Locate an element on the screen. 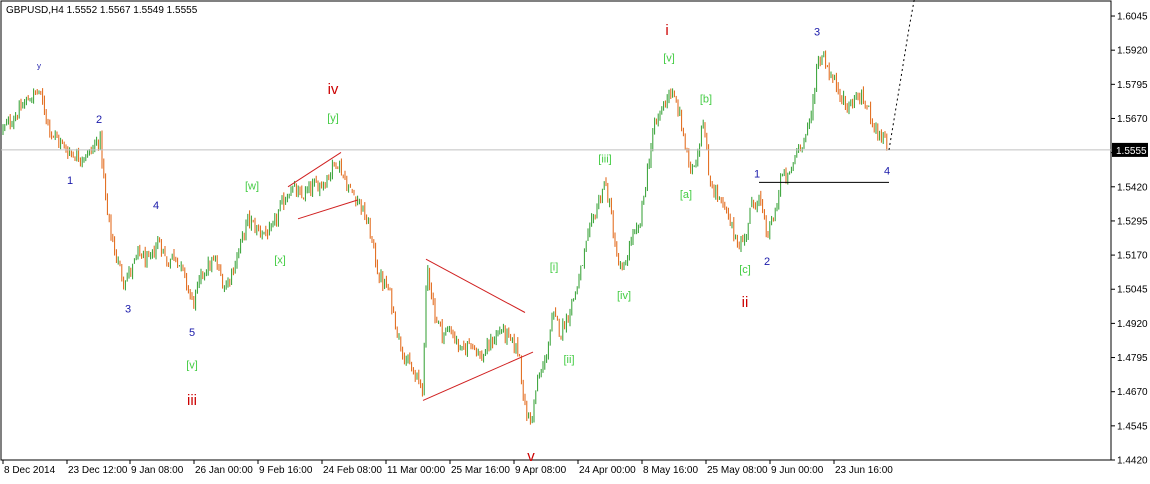 The height and width of the screenshot is (484, 1150). x-tick-label: 8 Dec 2014 is located at coordinates (30, 470).